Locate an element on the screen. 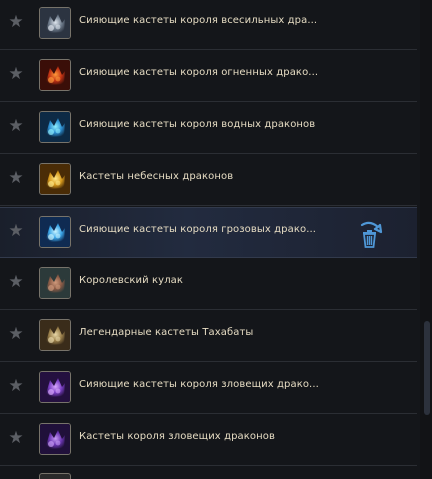  item-name: Кастеты короля зловещих драконов is located at coordinates (177, 436).